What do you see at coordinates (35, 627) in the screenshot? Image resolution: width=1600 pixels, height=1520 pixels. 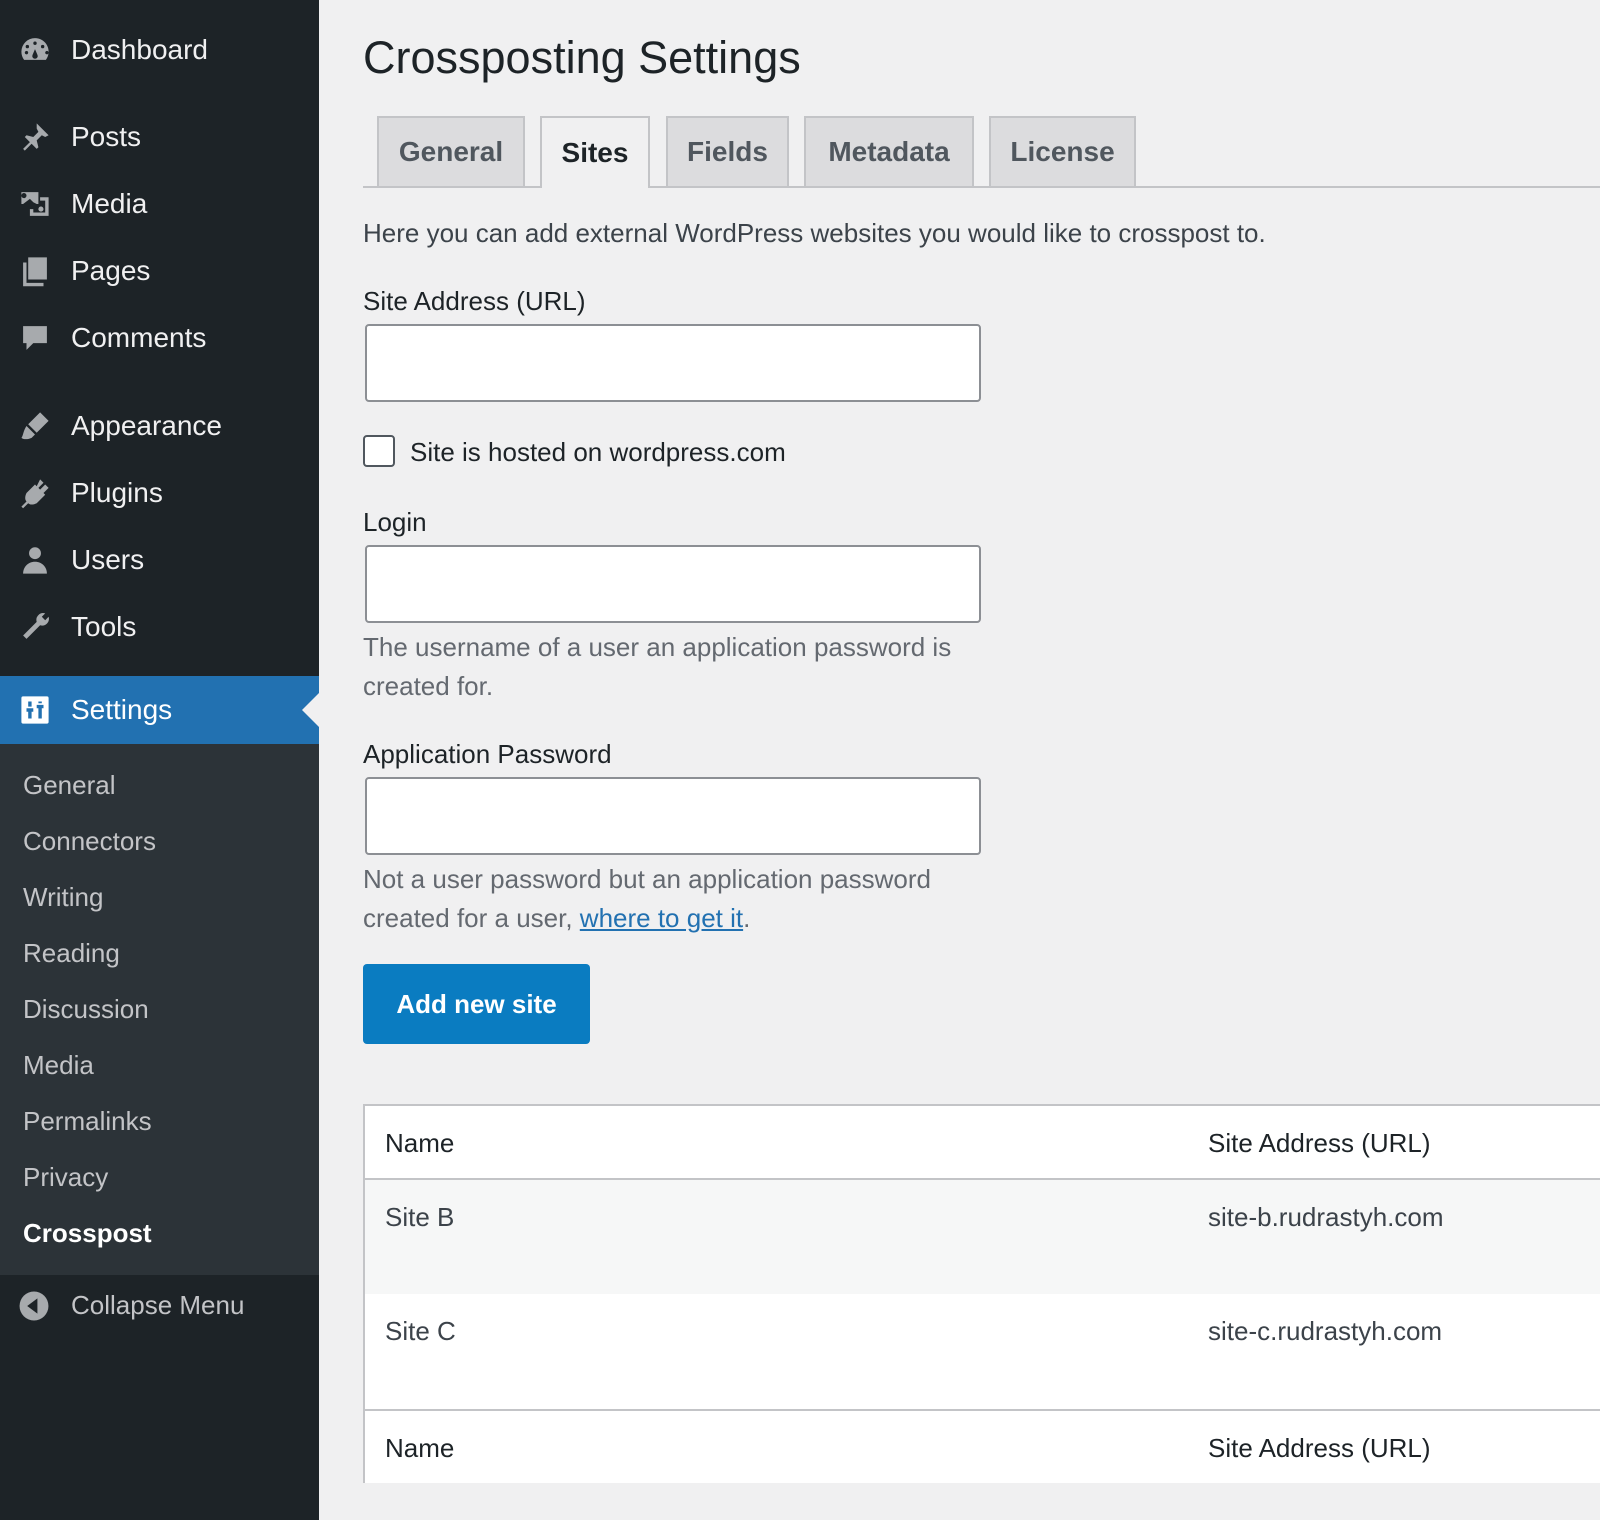 I see `wrench-icon` at bounding box center [35, 627].